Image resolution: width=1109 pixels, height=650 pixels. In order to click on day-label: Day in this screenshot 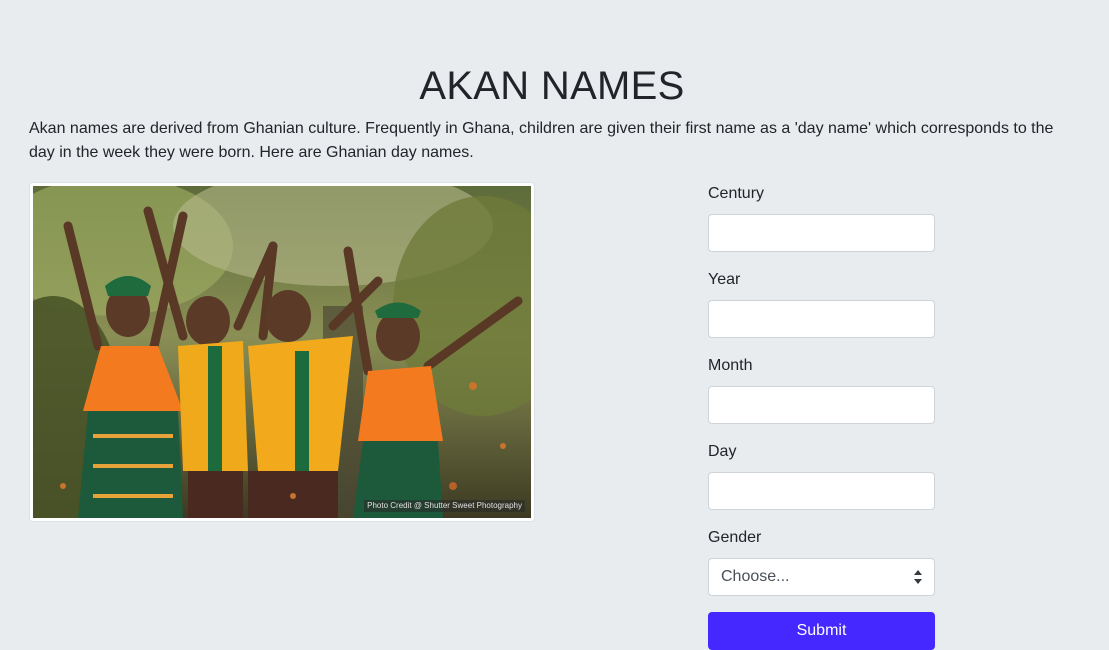, I will do `click(722, 451)`.